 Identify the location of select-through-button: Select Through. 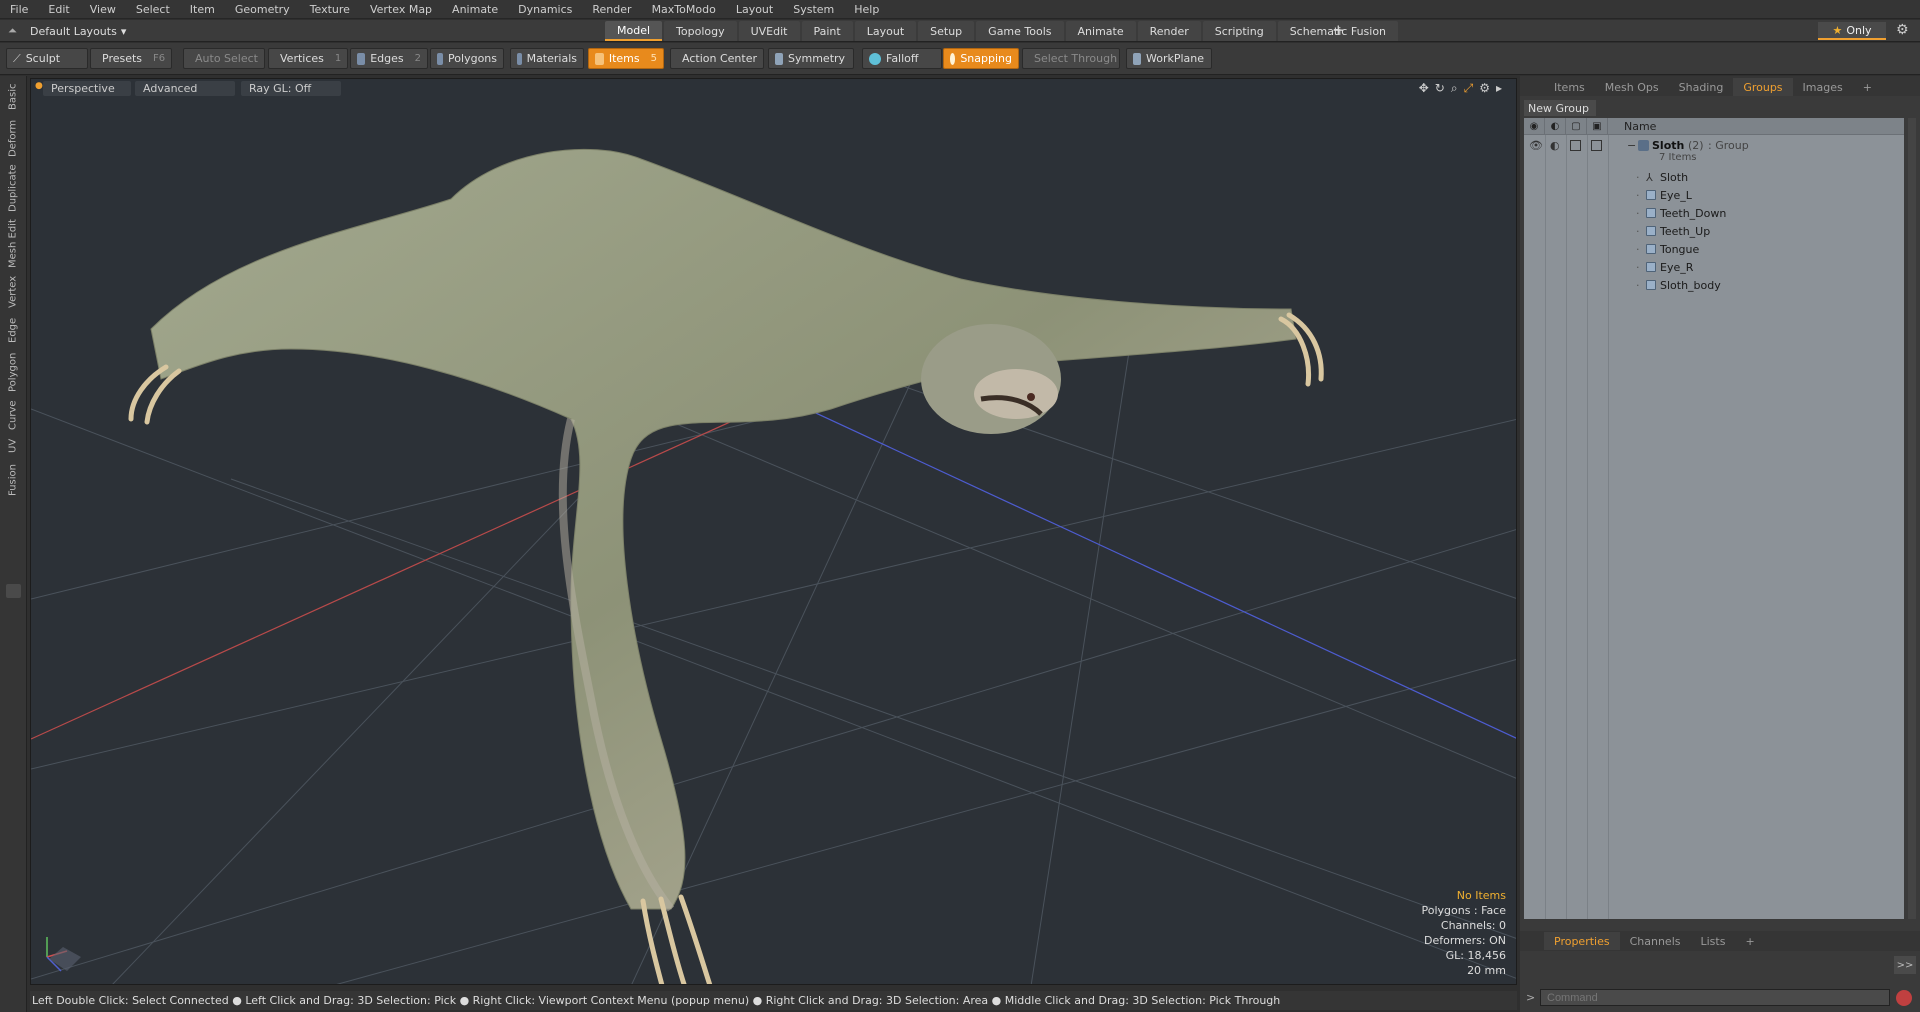
(1071, 58).